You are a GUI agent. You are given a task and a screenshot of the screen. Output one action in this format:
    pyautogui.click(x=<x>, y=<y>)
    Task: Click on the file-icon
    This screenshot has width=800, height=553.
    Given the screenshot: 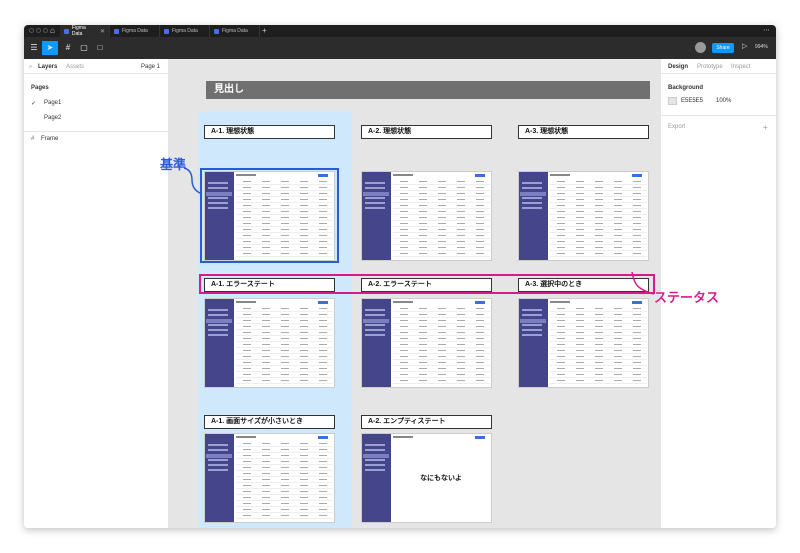 What is the action you would take?
    pyautogui.click(x=216, y=31)
    